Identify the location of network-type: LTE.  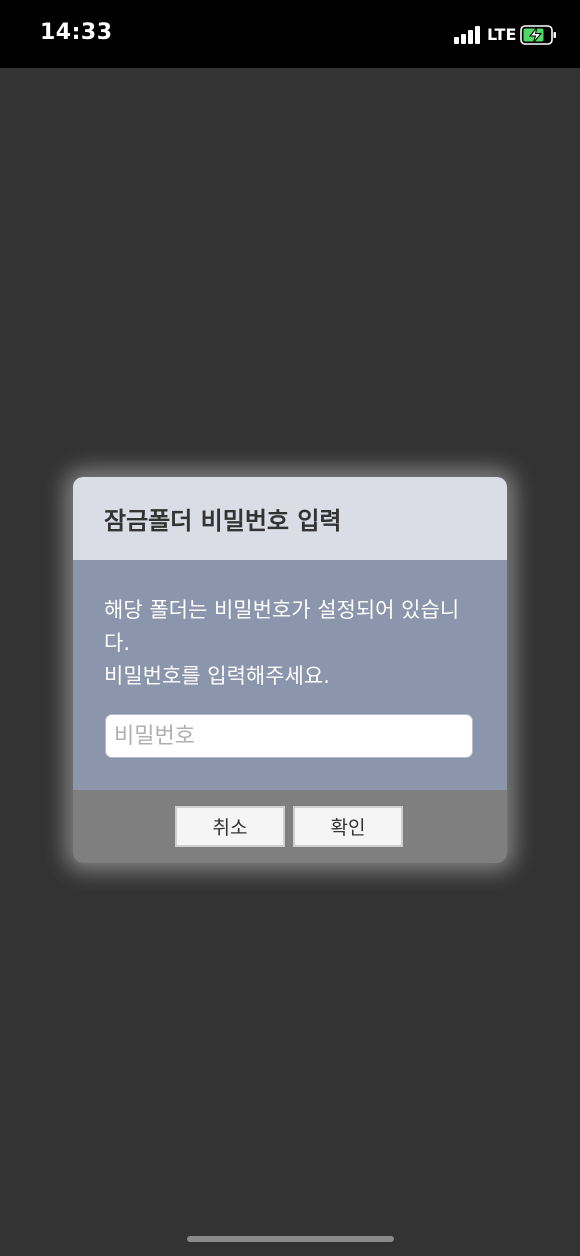
(502, 34).